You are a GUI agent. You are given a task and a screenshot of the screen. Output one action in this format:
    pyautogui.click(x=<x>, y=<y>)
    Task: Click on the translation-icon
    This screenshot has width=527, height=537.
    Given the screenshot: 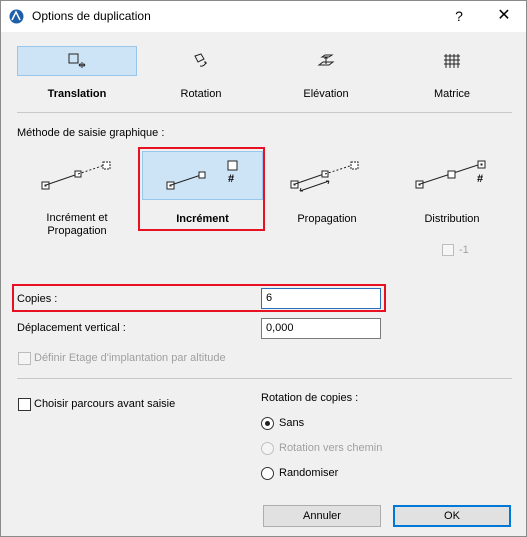 What is the action you would take?
    pyautogui.click(x=77, y=60)
    